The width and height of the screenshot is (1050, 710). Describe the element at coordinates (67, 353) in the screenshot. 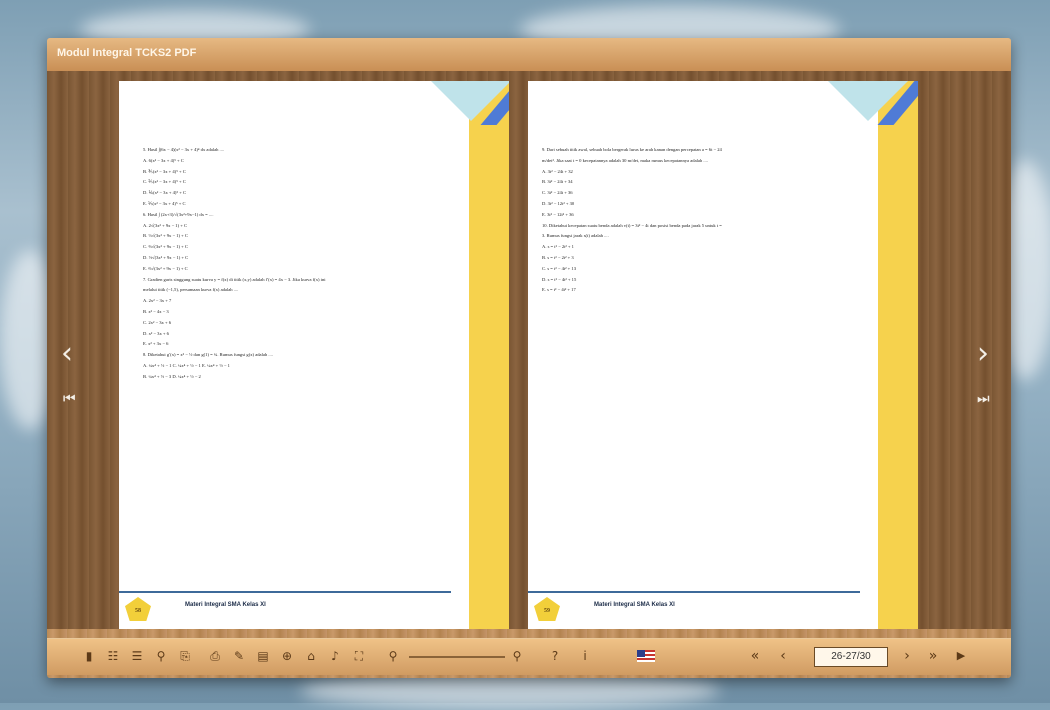

I see `chevron-left-icon: ‹` at that location.